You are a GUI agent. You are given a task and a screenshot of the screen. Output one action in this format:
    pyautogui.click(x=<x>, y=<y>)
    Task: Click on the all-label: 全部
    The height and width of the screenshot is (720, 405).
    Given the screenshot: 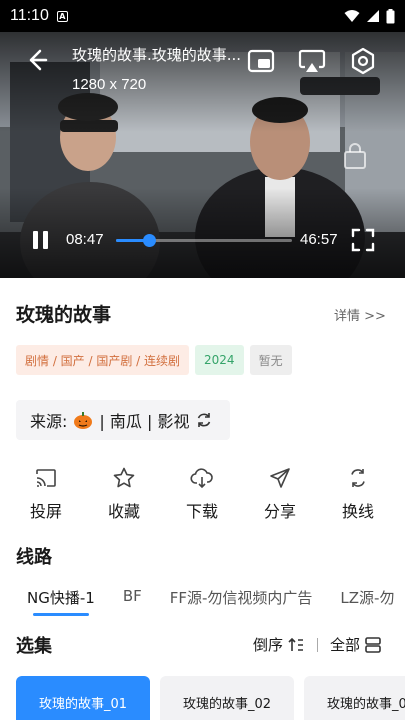 What is the action you would take?
    pyautogui.click(x=345, y=645)
    